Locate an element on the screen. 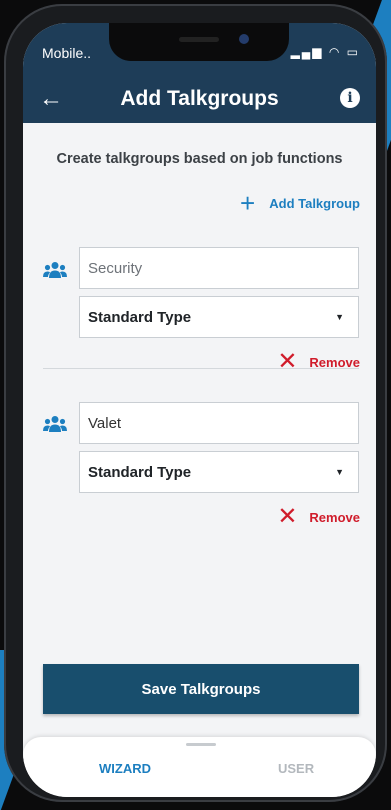  bottom-tab-bar: WIZARD USER is located at coordinates (199, 767).